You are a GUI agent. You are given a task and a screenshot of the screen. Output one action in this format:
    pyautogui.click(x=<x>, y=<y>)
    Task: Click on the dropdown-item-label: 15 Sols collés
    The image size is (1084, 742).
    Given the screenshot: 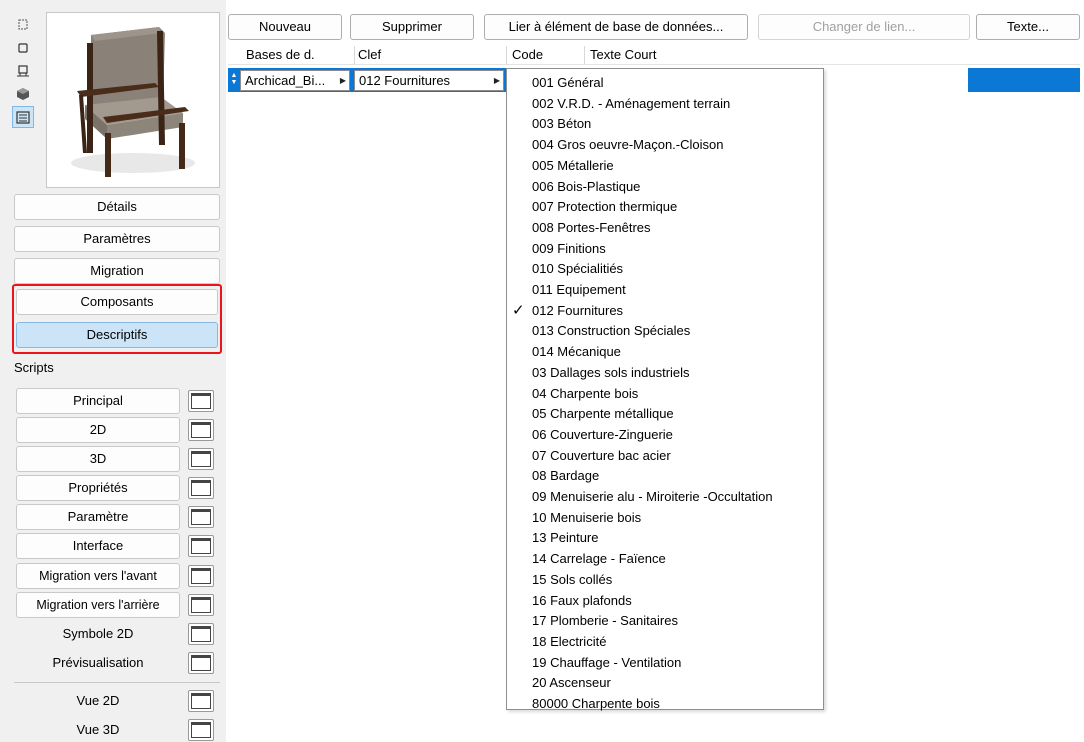 What is the action you would take?
    pyautogui.click(x=572, y=579)
    